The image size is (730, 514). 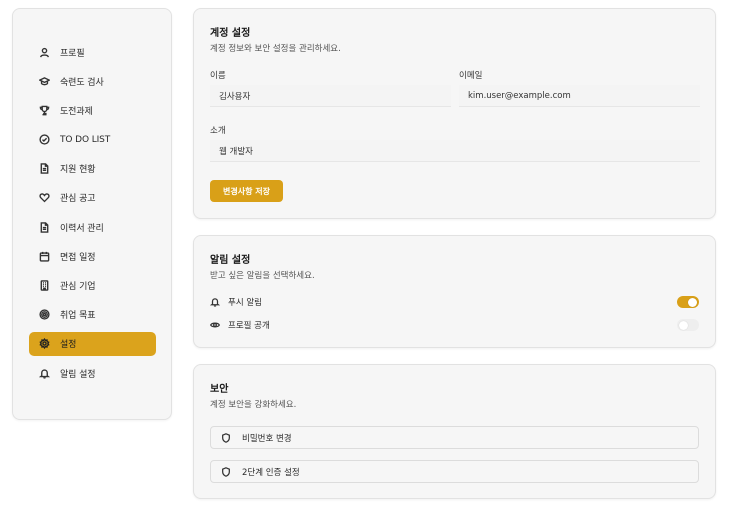 I want to click on user-icon, so click(x=44, y=52).